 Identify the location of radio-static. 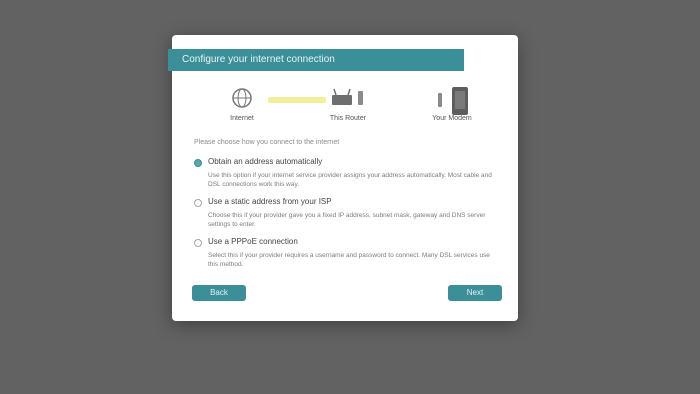
(198, 203).